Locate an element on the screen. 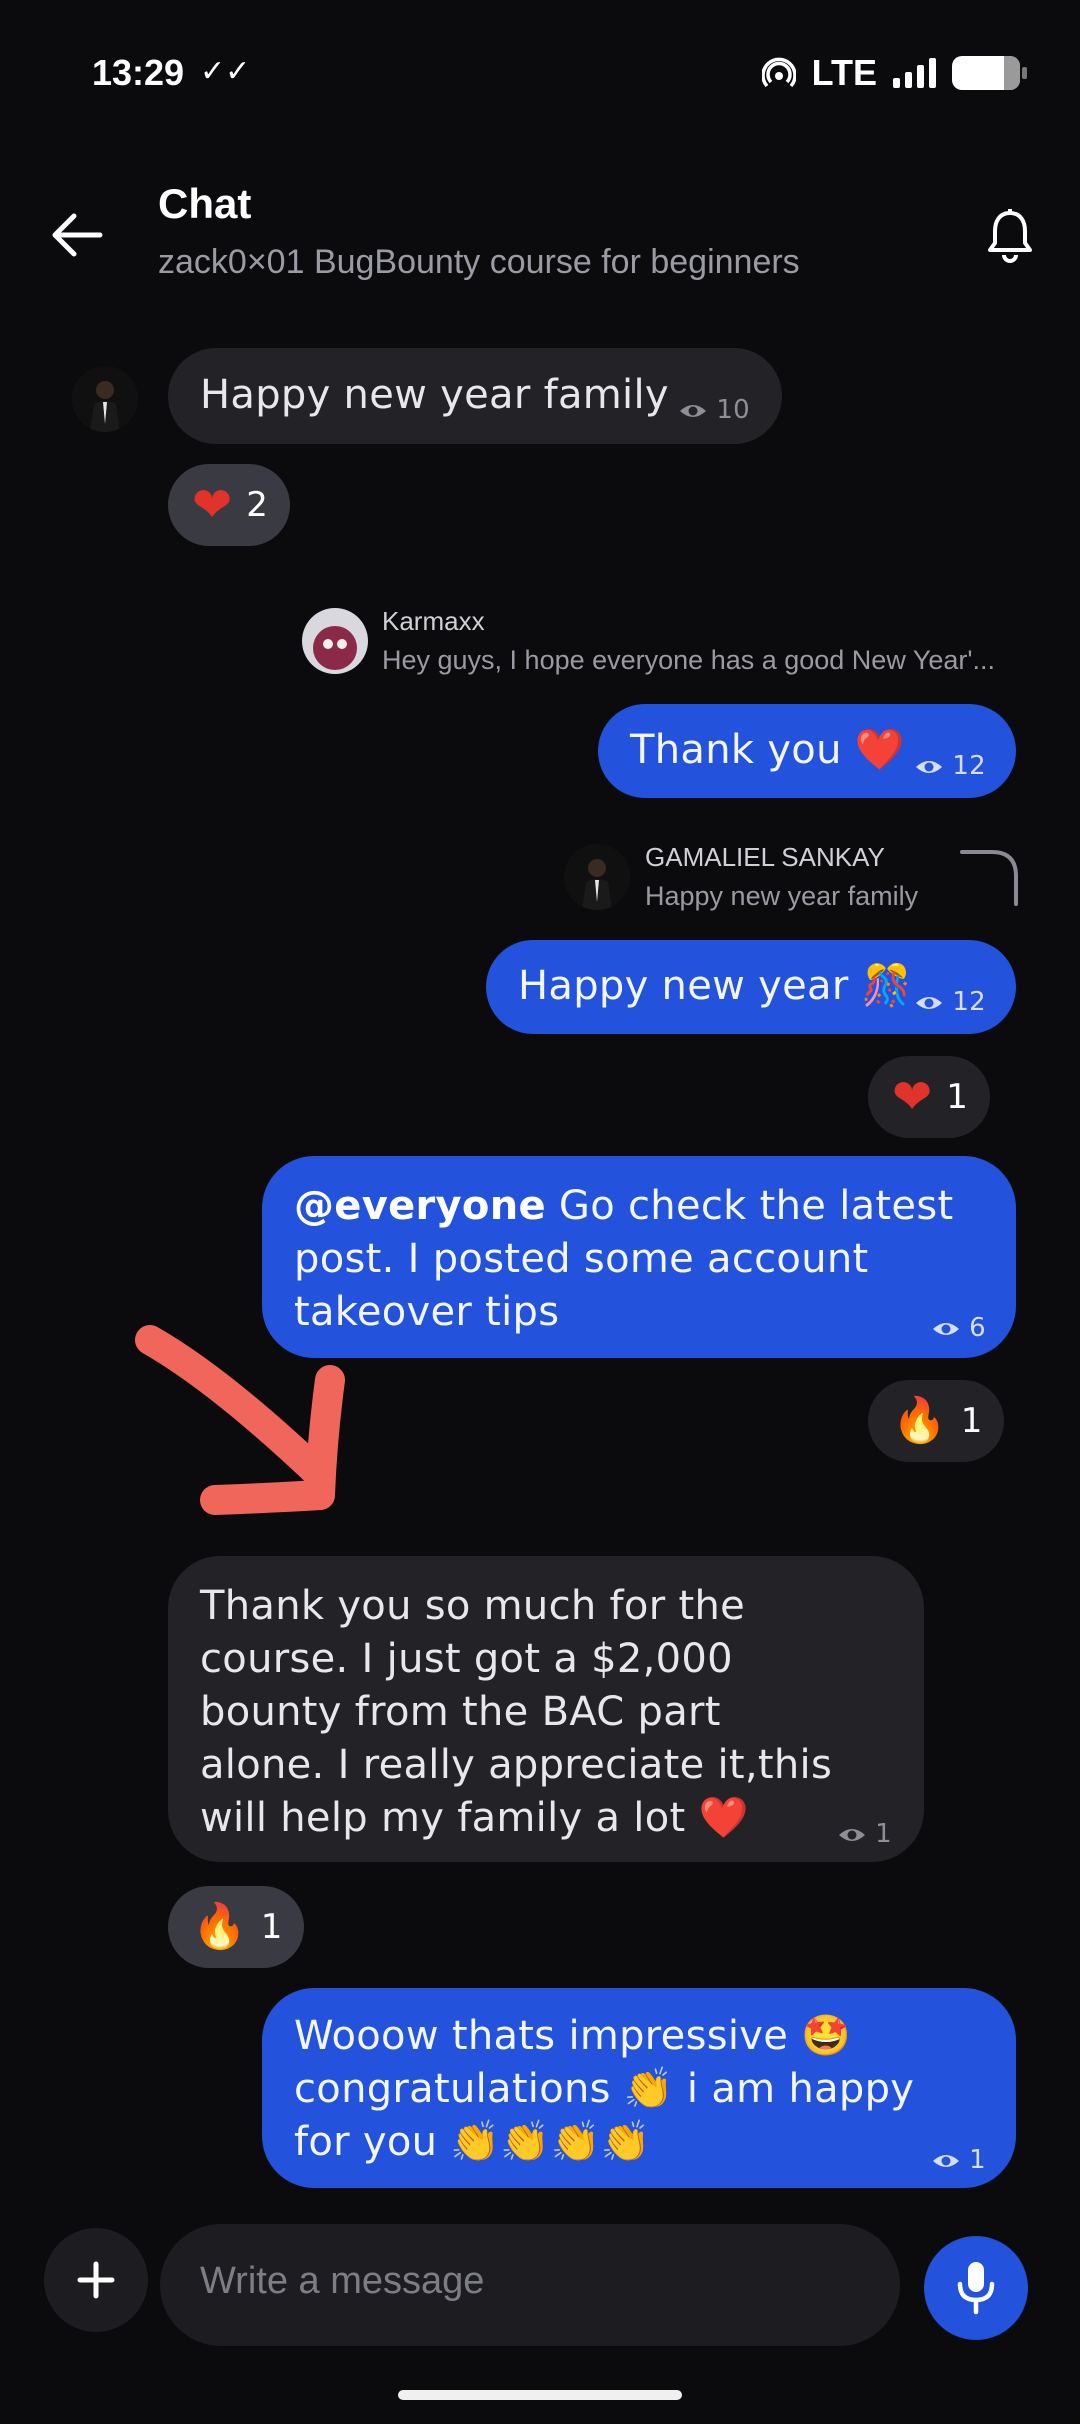 The width and height of the screenshot is (1080, 2424). plus-icon is located at coordinates (96, 2280).